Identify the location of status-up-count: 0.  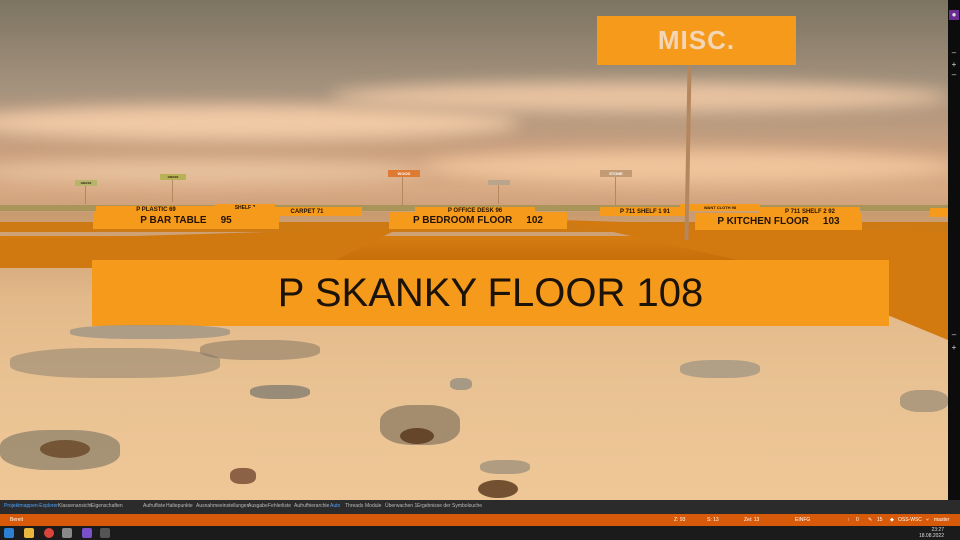
(857, 520).